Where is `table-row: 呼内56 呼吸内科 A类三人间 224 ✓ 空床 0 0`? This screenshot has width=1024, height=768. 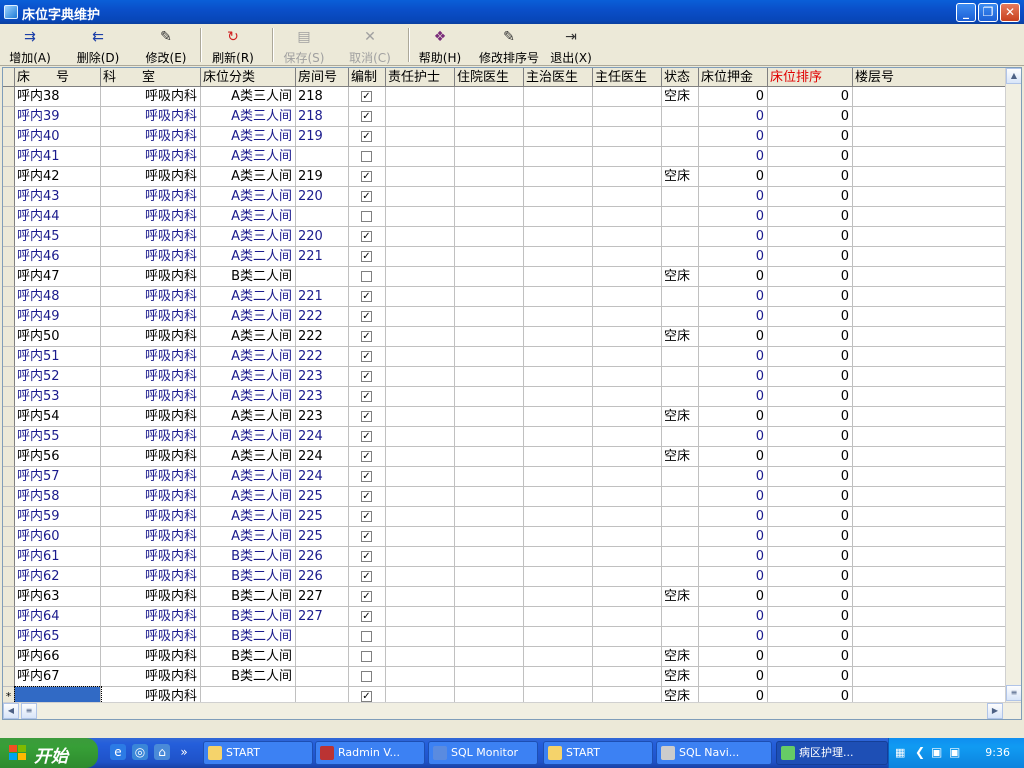 table-row: 呼内56 呼吸内科 A类三人间 224 ✓ 空床 0 0 is located at coordinates (505, 457).